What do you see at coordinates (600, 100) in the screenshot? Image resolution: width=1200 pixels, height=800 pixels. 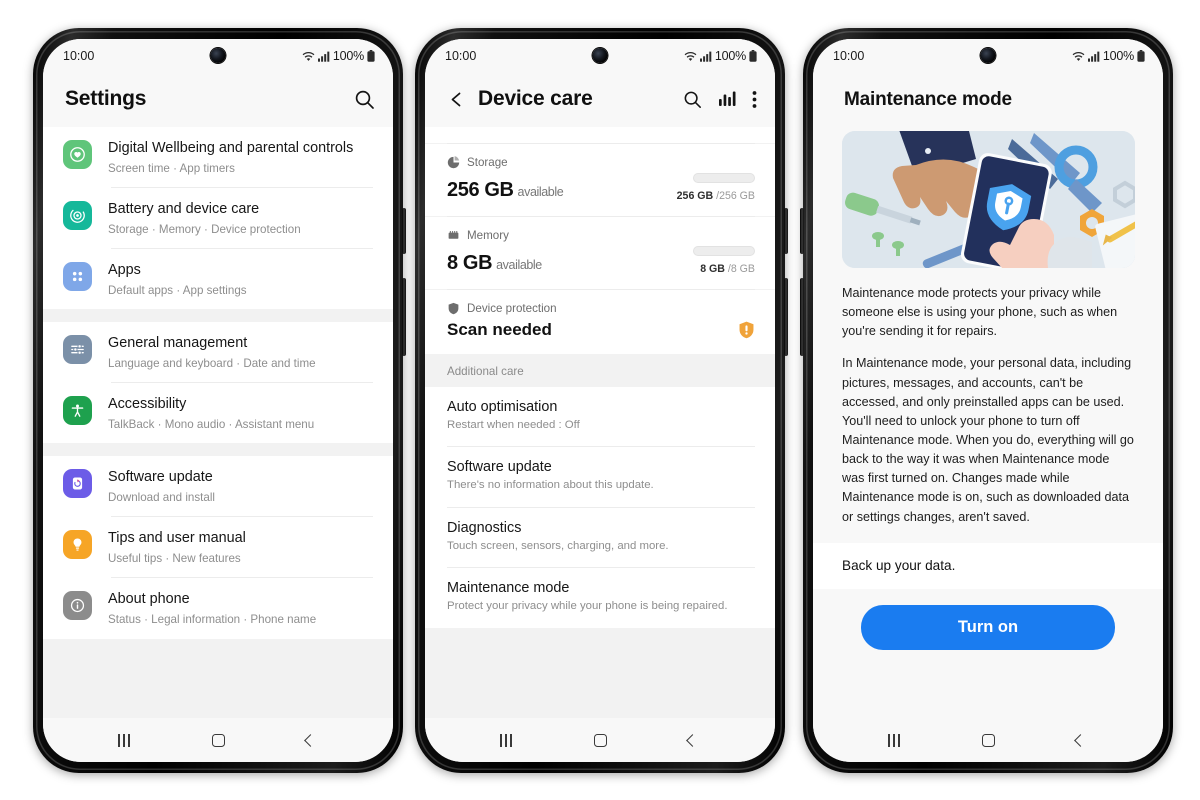 I see `device-care-app-bar: Device care` at bounding box center [600, 100].